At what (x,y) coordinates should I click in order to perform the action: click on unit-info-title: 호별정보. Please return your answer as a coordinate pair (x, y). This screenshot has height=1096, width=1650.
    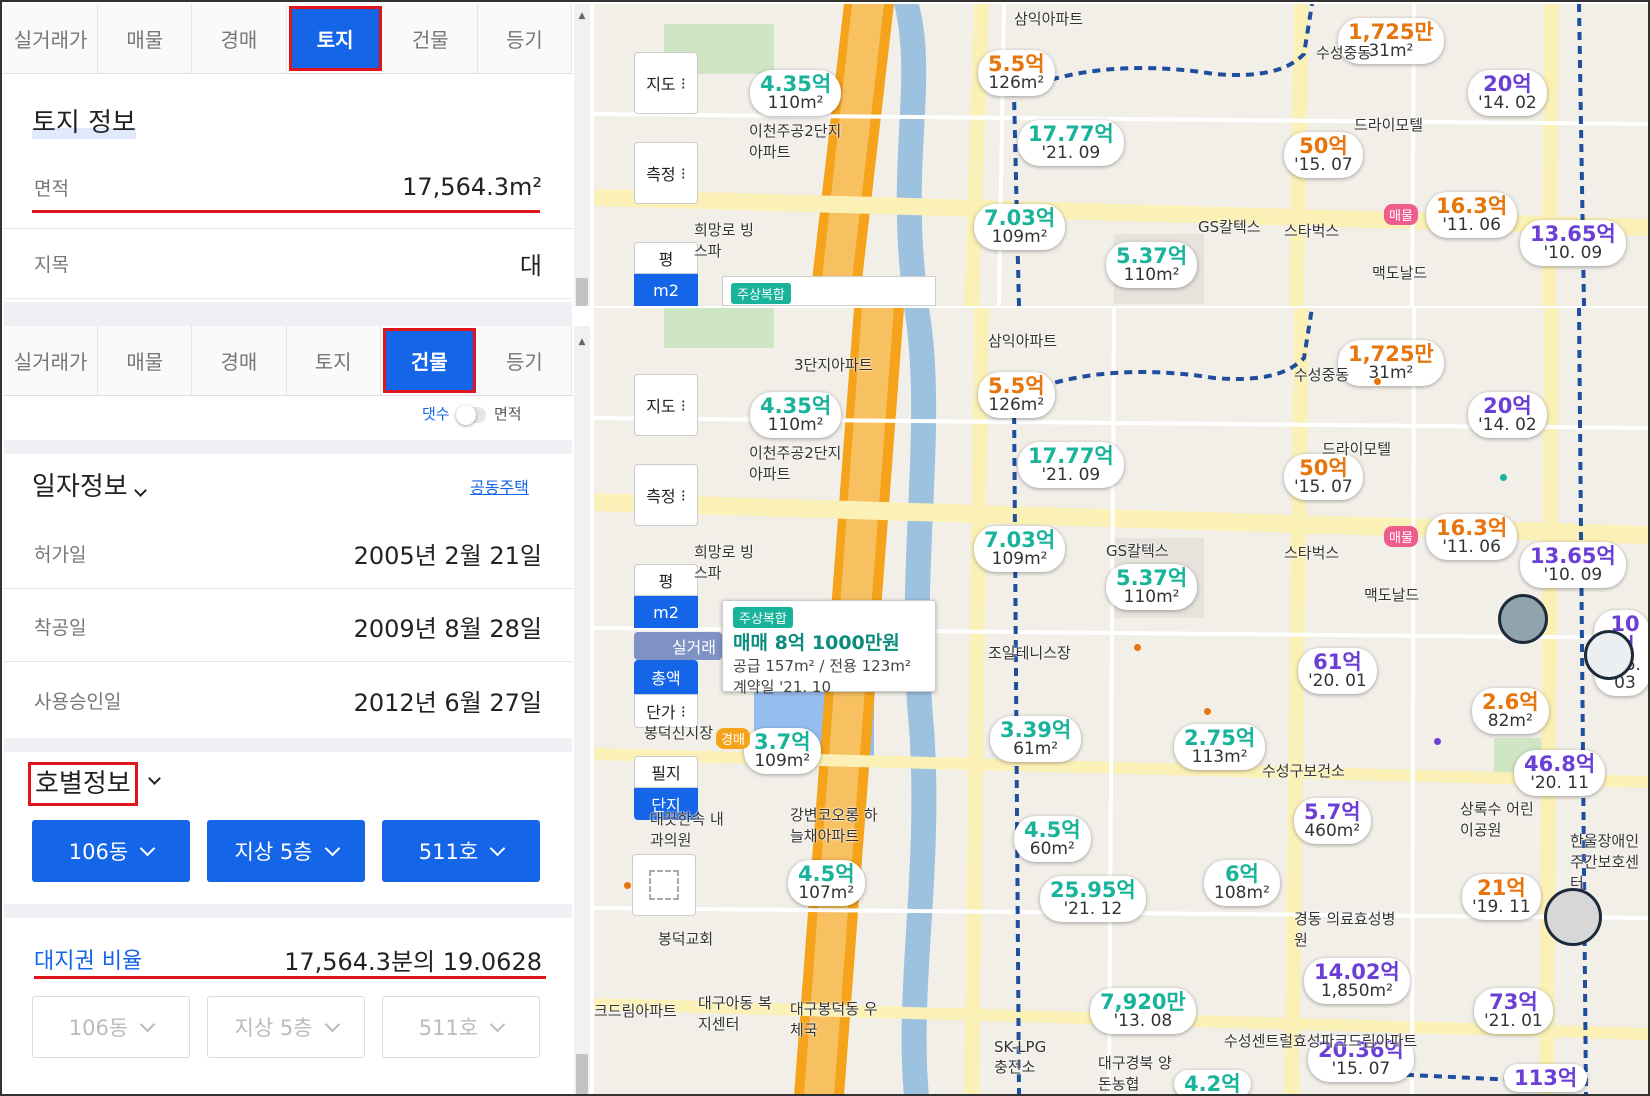
    Looking at the image, I should click on (83, 784).